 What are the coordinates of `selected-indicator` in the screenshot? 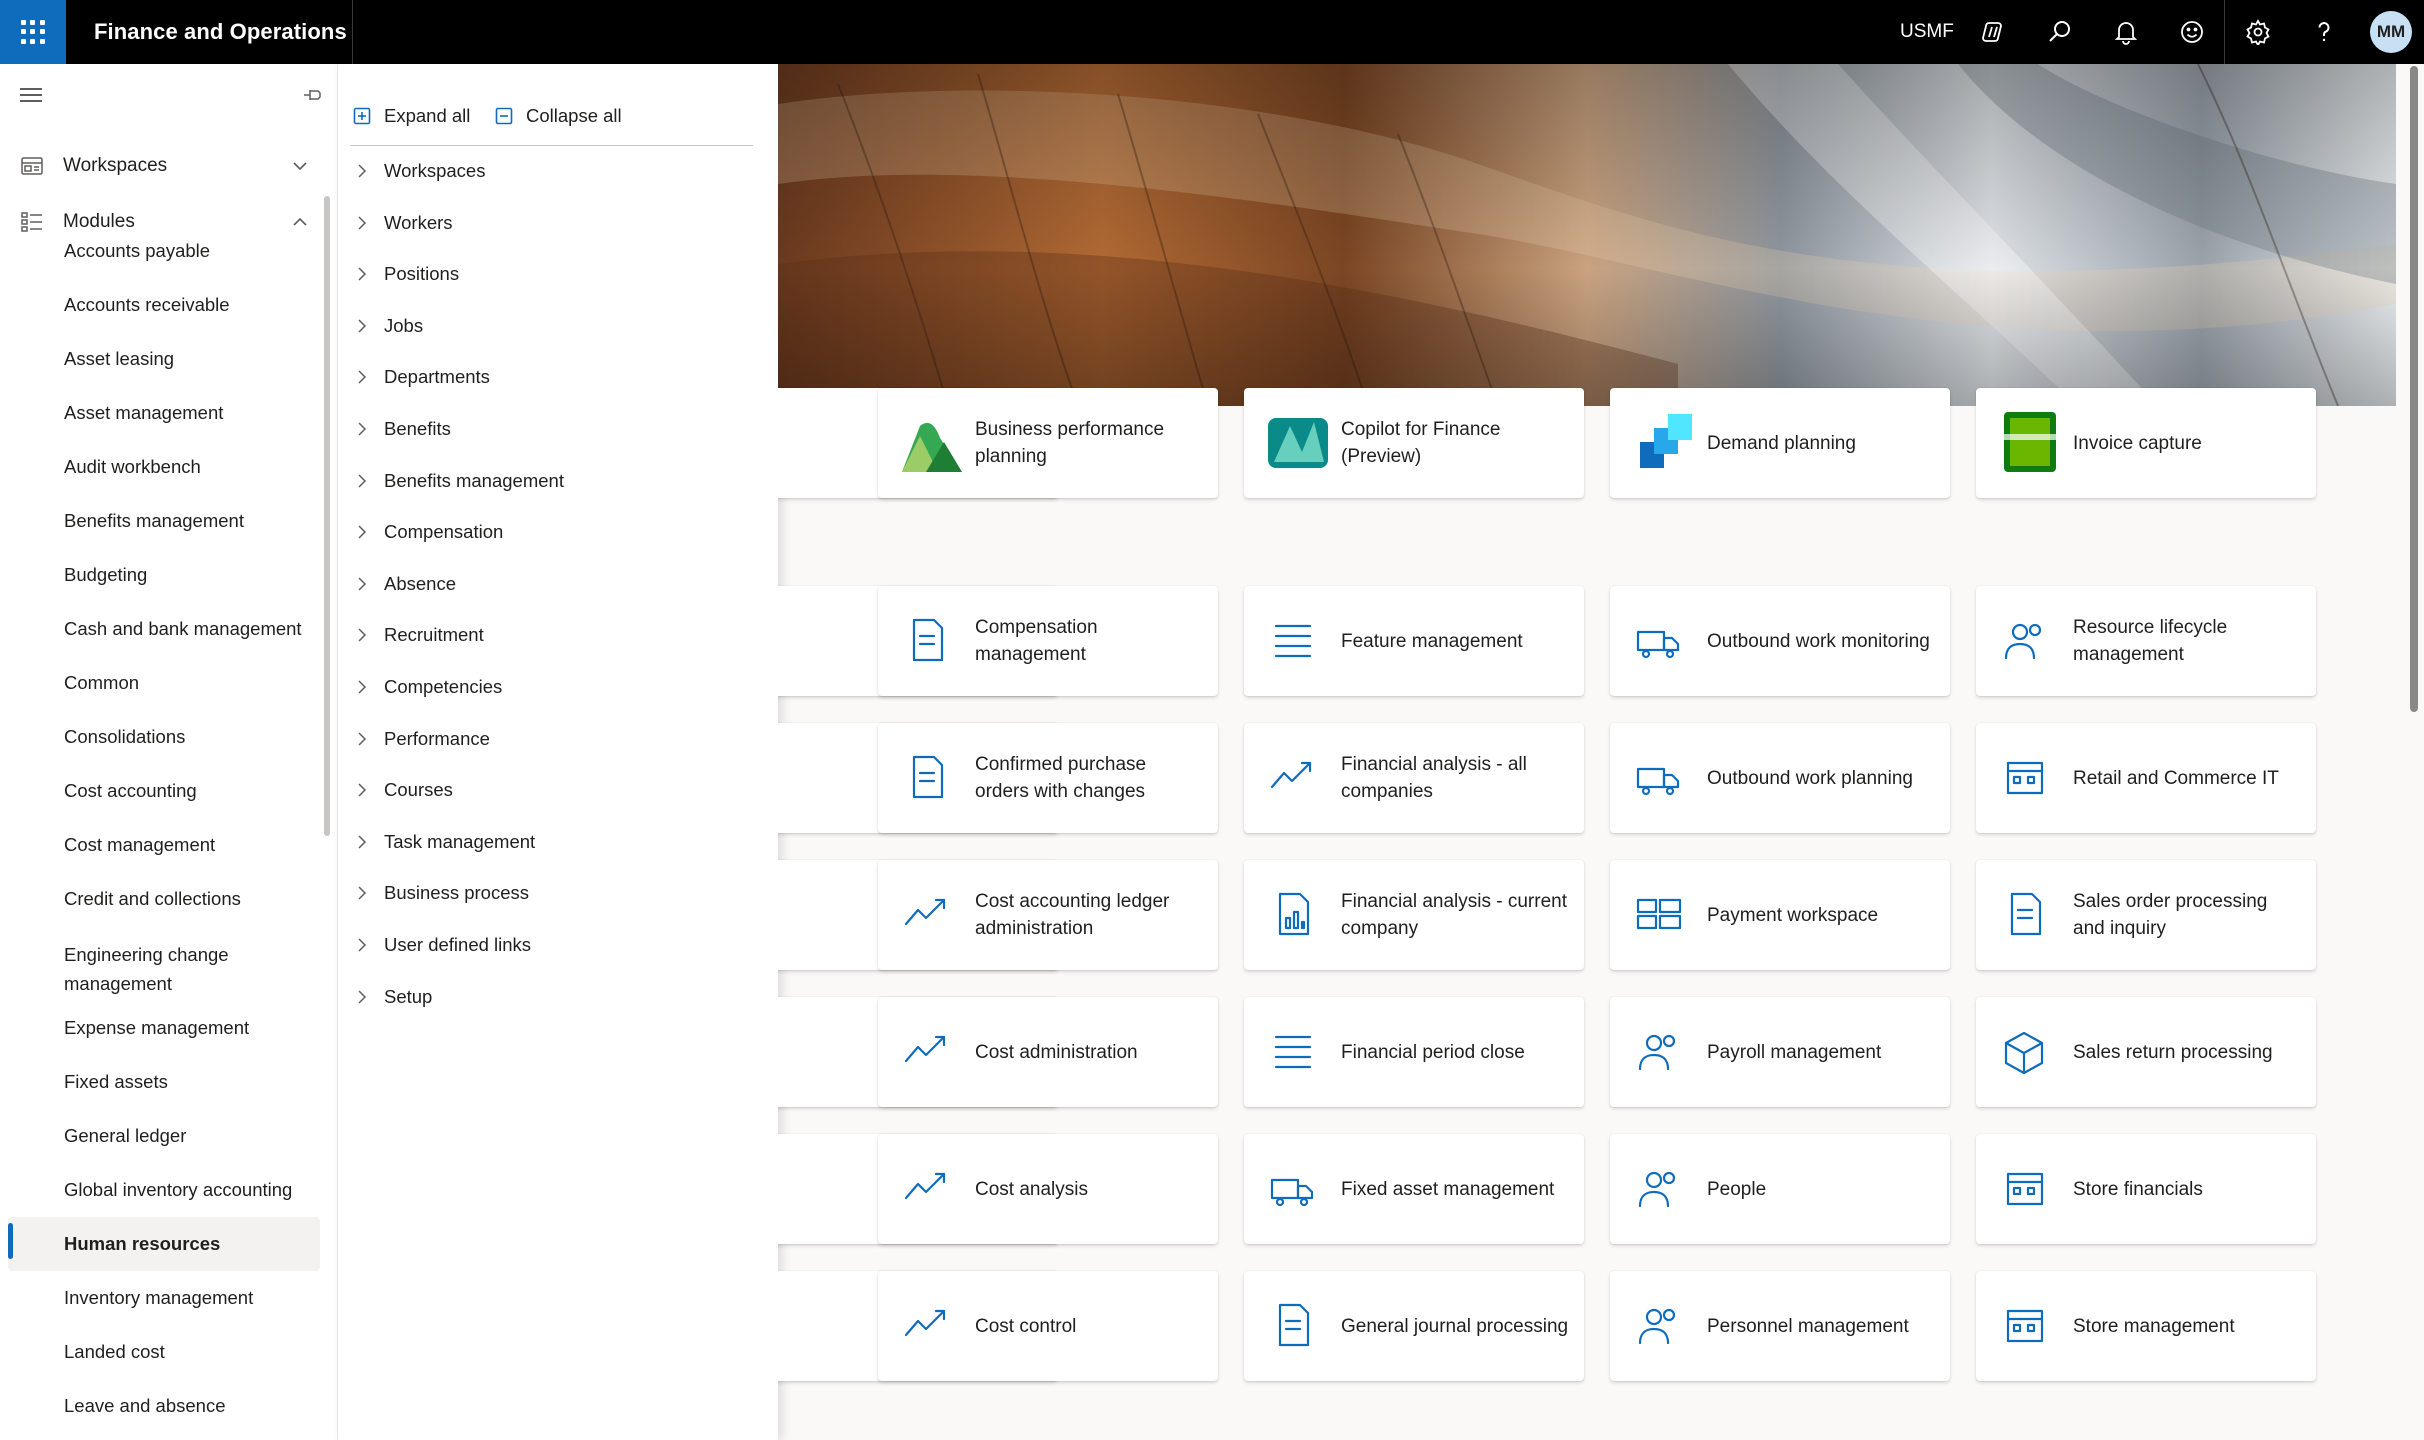 It's located at (10, 1241).